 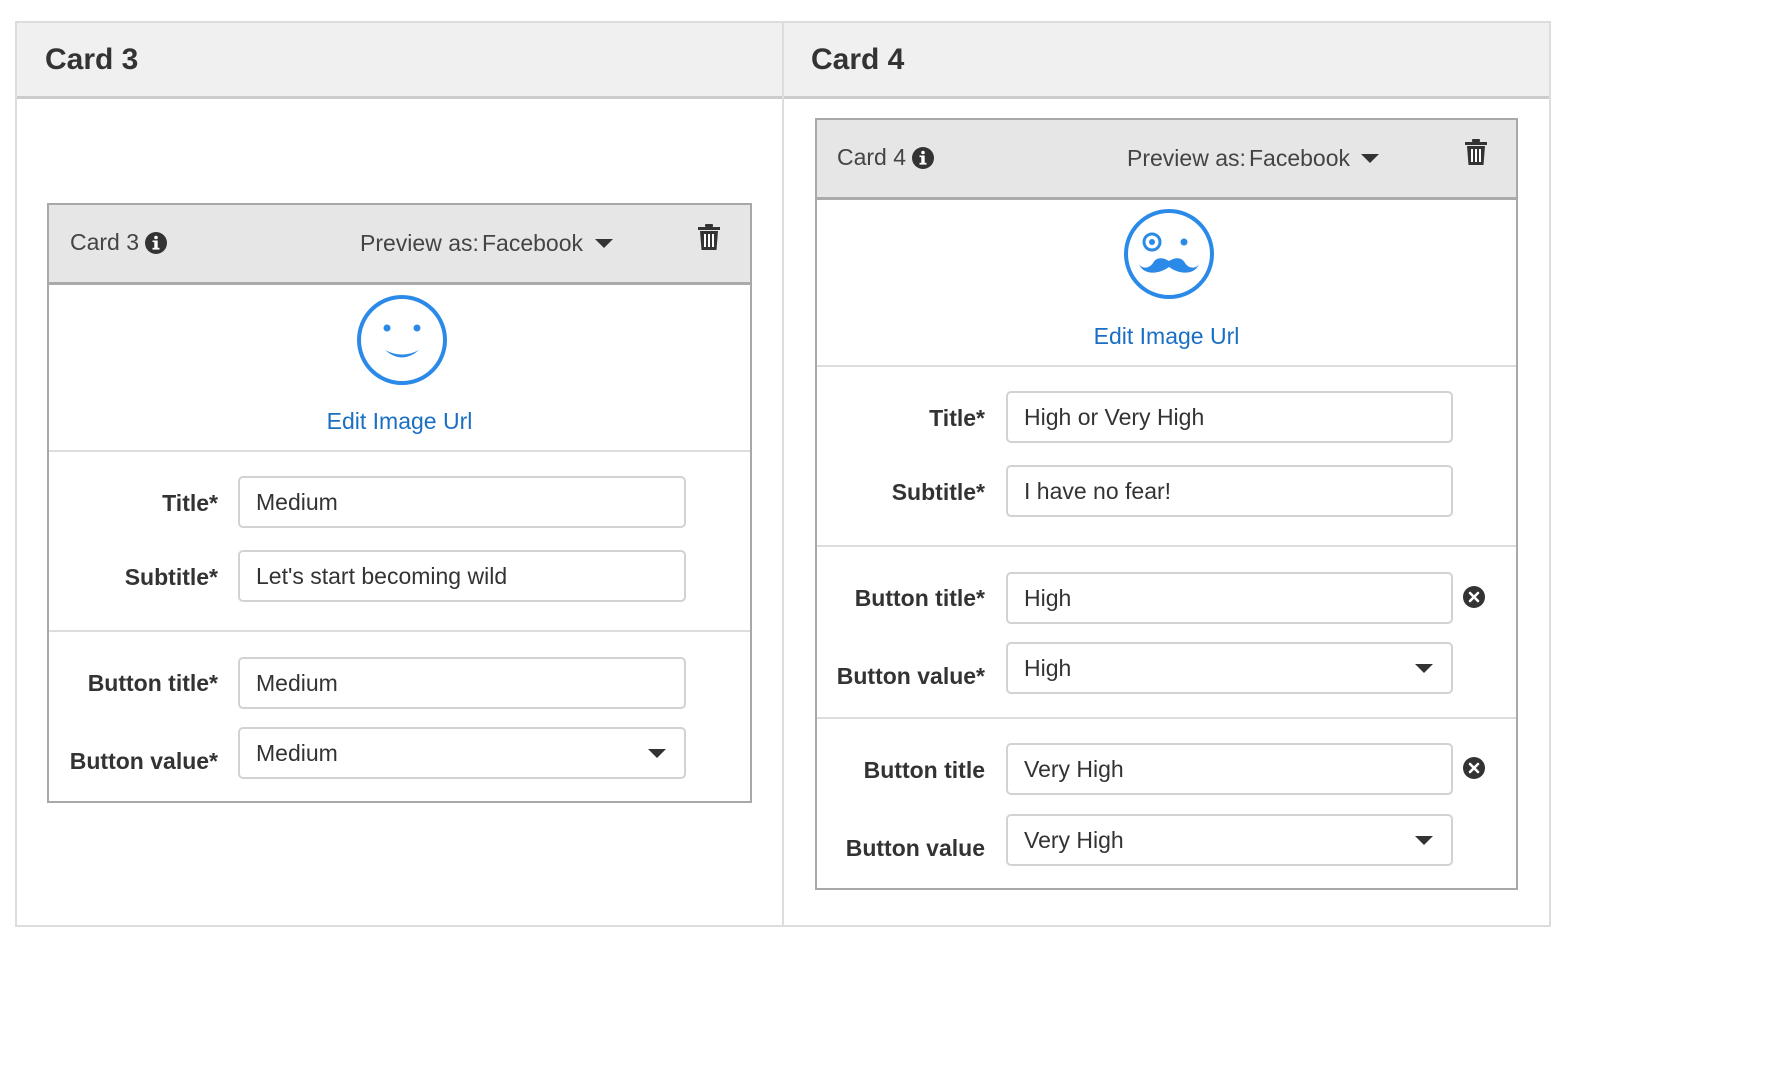 What do you see at coordinates (105, 242) in the screenshot?
I see `card-name: Card 3` at bounding box center [105, 242].